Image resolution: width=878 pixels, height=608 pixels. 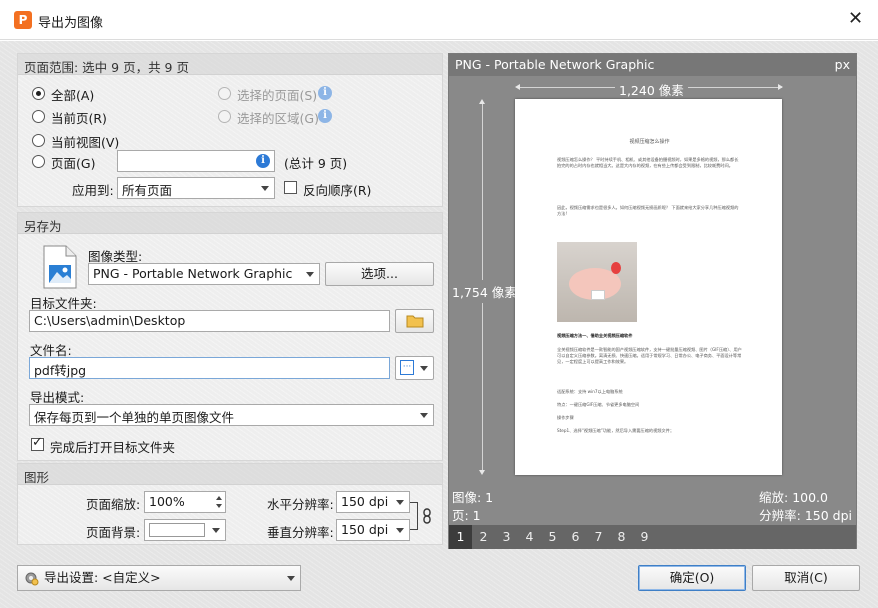 I want to click on width-arrow-right-icon, so click(x=780, y=87).